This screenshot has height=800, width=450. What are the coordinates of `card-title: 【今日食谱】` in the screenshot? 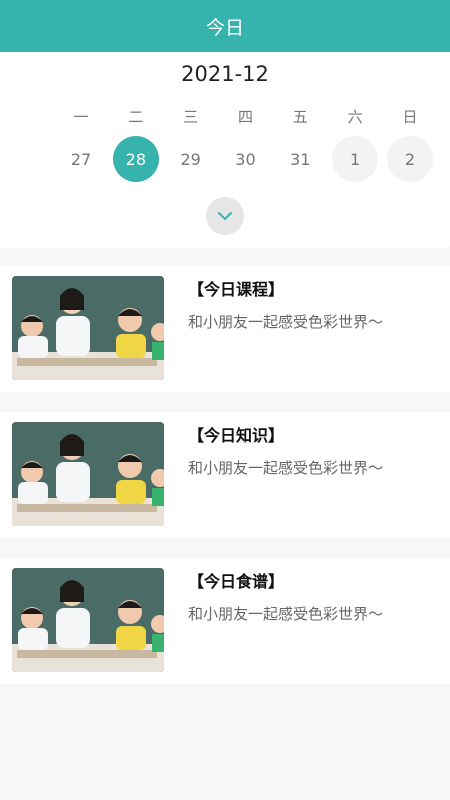 It's located at (236, 581).